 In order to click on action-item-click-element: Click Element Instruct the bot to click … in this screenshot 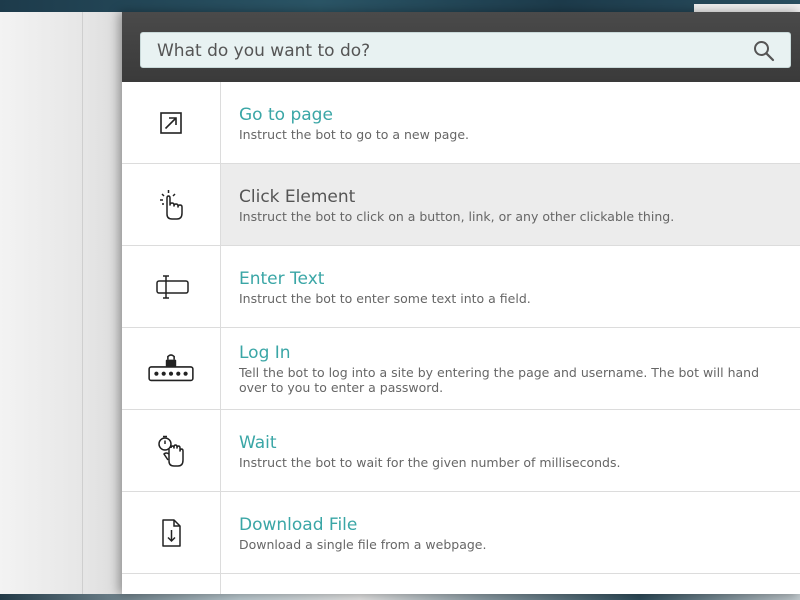, I will do `click(461, 205)`.